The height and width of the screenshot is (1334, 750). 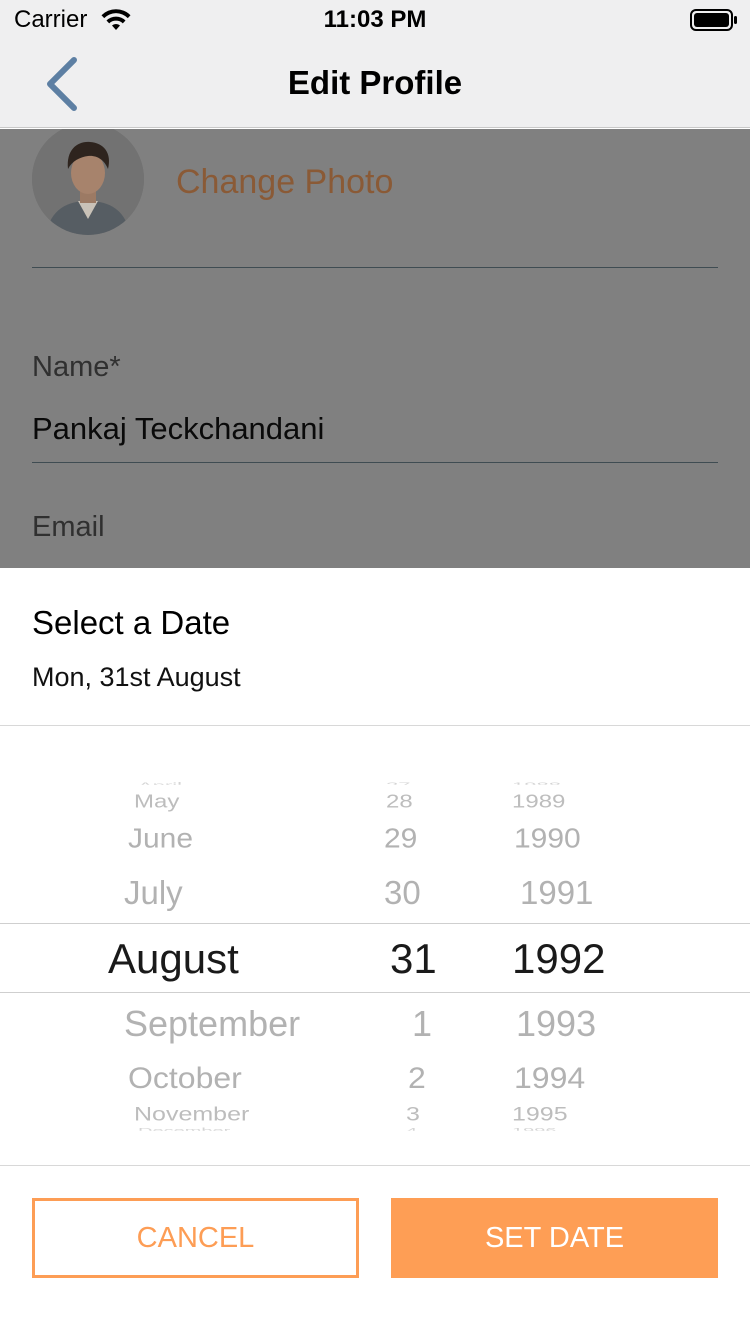 What do you see at coordinates (191, 1114) in the screenshot?
I see `month-option: November` at bounding box center [191, 1114].